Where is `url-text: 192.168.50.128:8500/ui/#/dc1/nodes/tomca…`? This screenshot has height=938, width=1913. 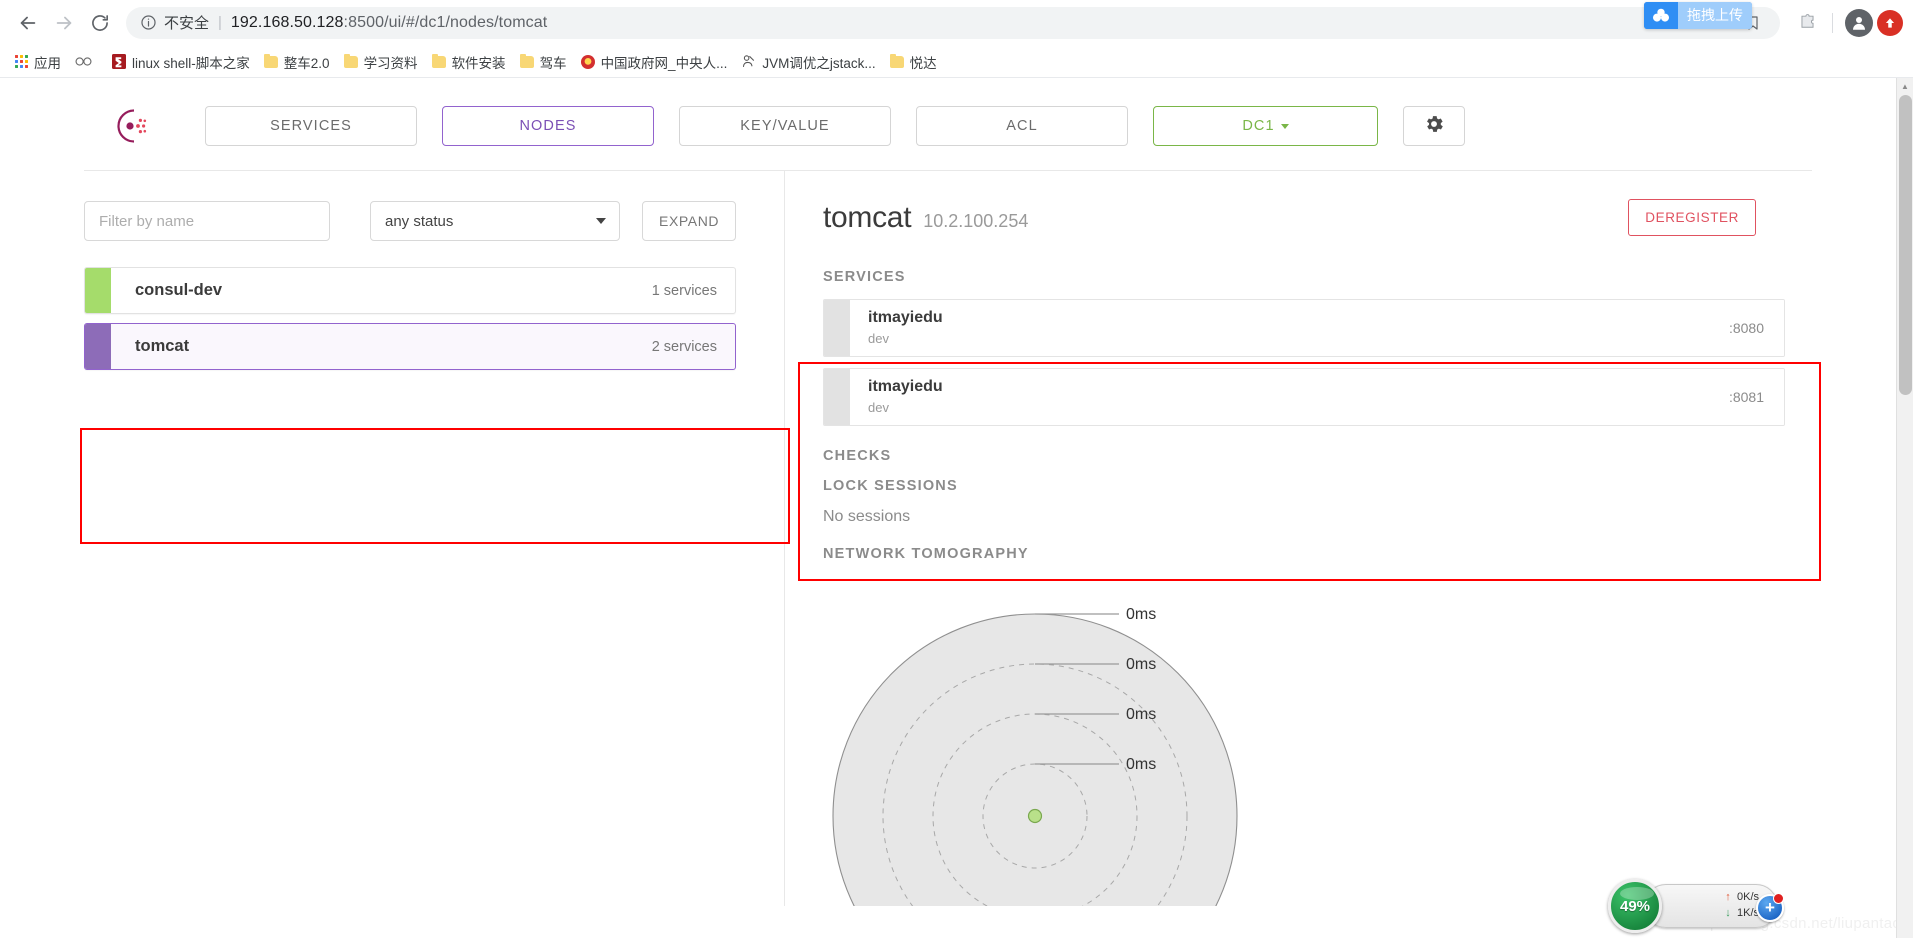 url-text: 192.168.50.128:8500/ui/#/dc1/nodes/tomca… is located at coordinates (389, 23).